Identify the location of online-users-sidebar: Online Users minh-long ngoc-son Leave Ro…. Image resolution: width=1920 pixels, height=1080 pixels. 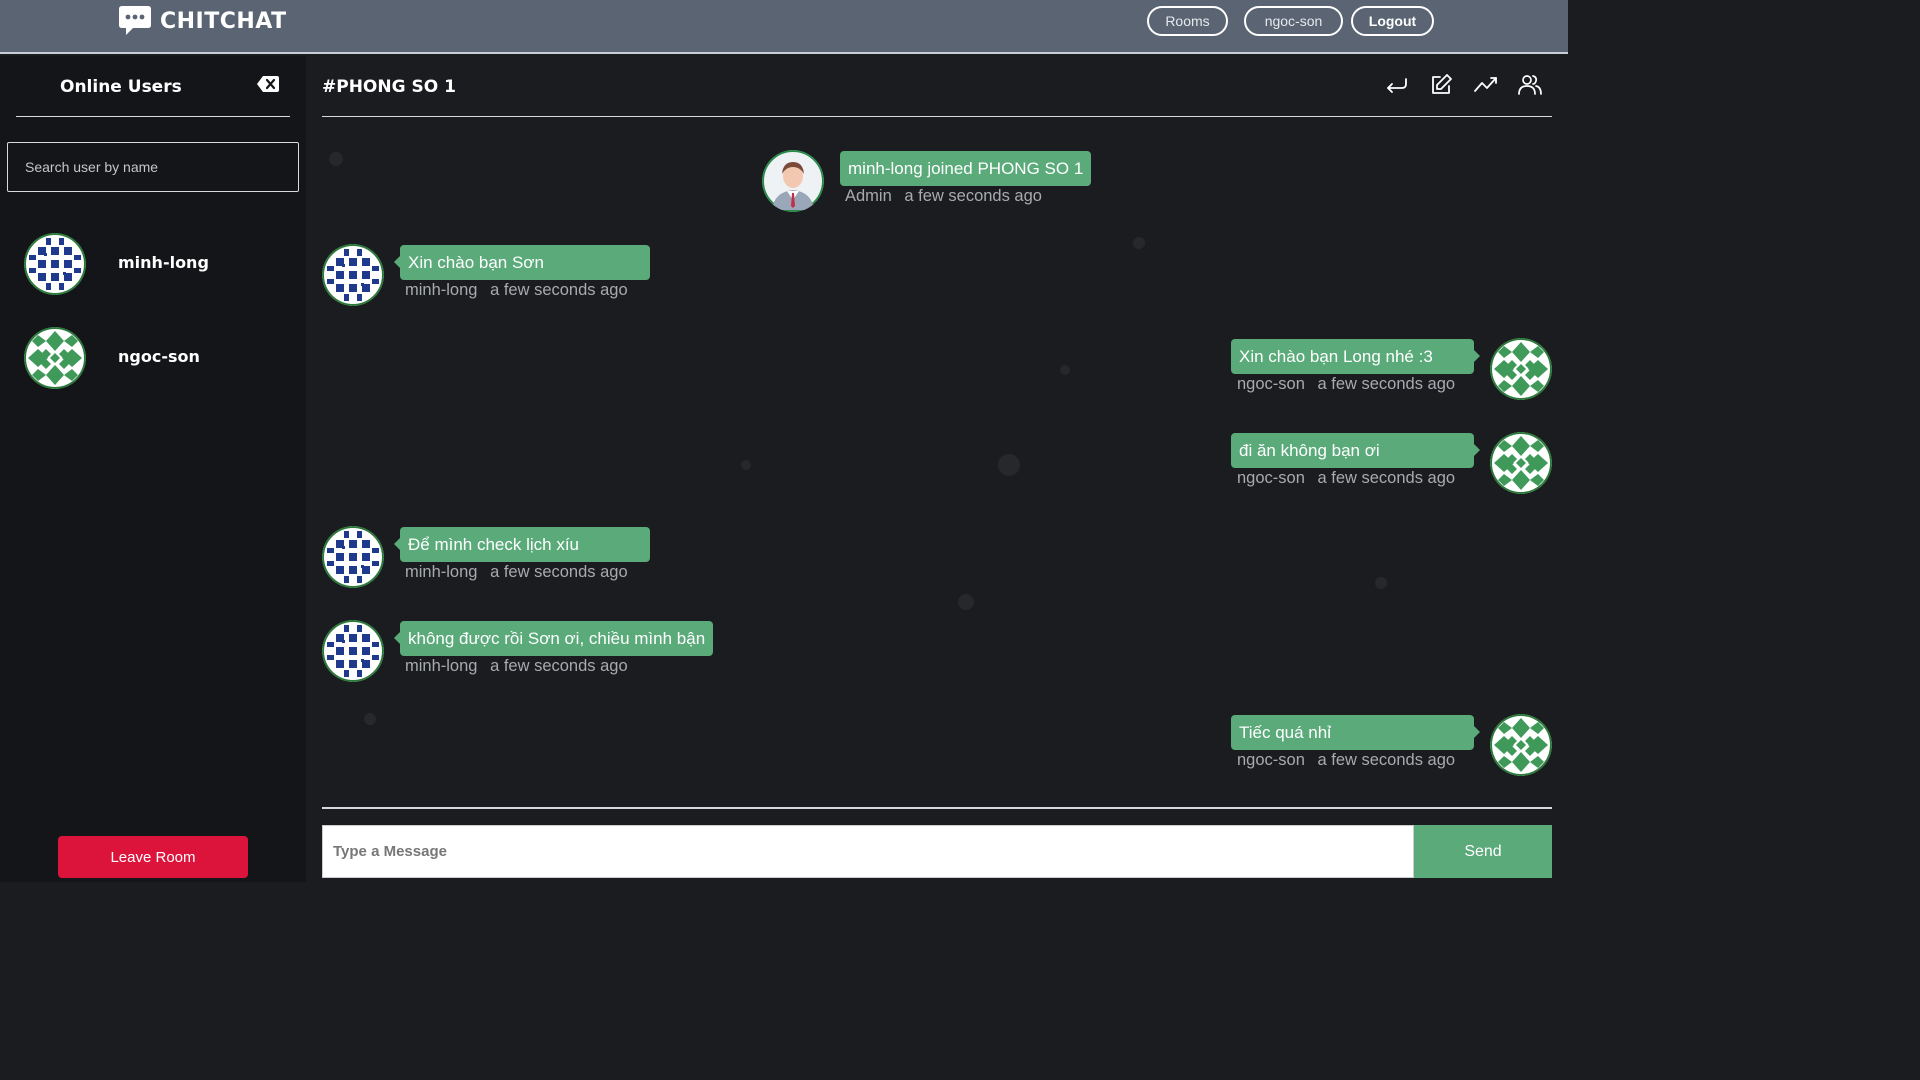
(153, 469).